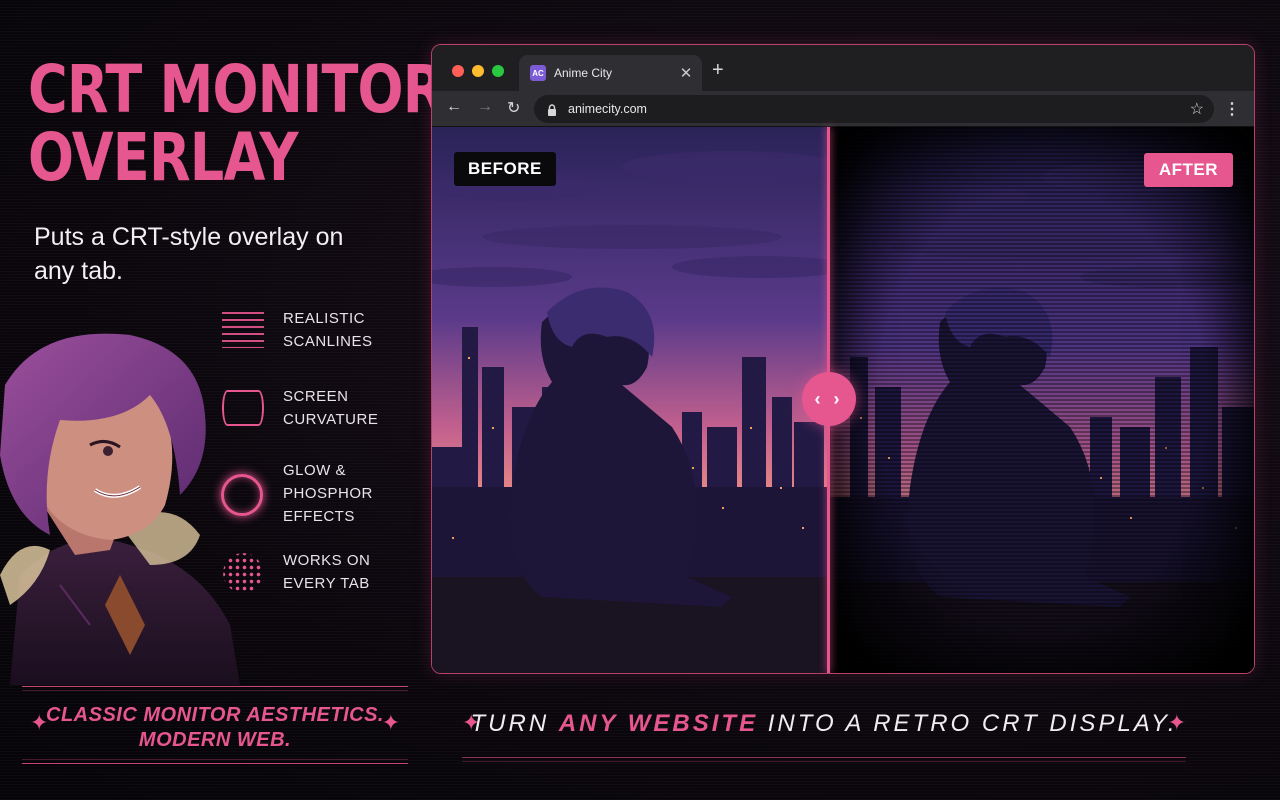  What do you see at coordinates (505, 169) in the screenshot?
I see `before-label: BEFORE` at bounding box center [505, 169].